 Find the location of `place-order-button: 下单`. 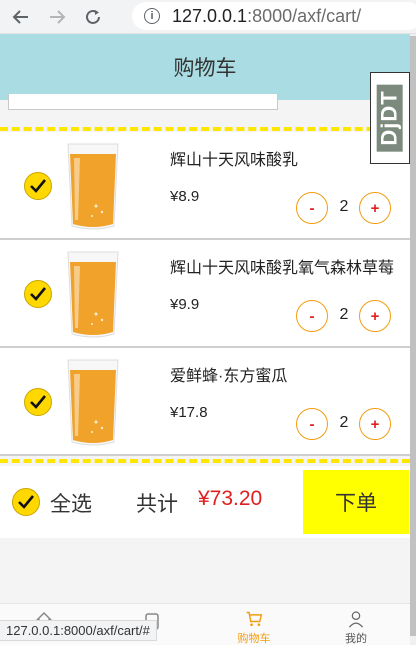

place-order-button: 下单 is located at coordinates (356, 502).